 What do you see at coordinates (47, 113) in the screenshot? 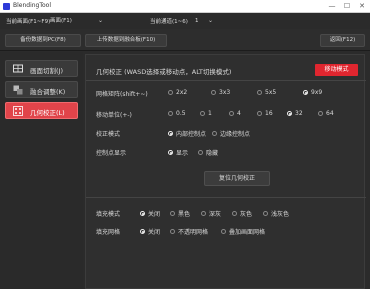
I see `sidebar-item-label: 几何校正(L)` at bounding box center [47, 113].